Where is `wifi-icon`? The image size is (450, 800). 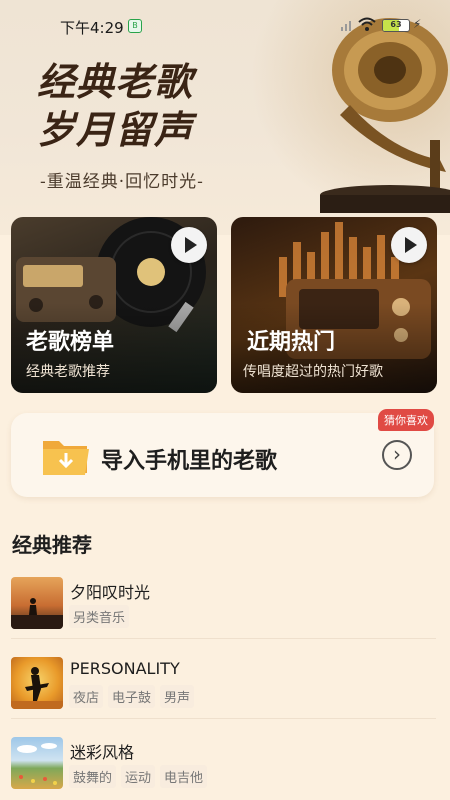 wifi-icon is located at coordinates (367, 24).